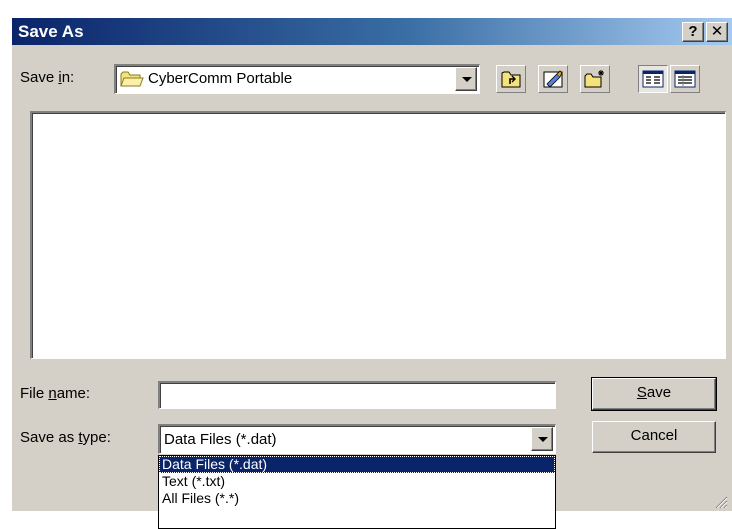 The height and width of the screenshot is (529, 732). I want to click on dropdown-option: Data Files (*.dat), so click(357, 464).